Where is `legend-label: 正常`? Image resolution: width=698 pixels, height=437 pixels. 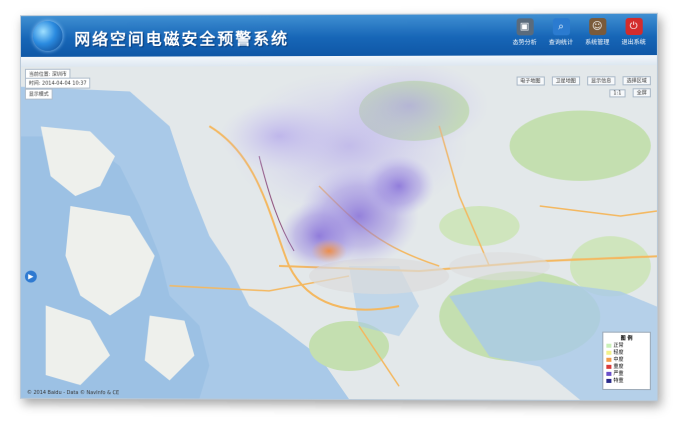 legend-label: 正常 is located at coordinates (618, 345).